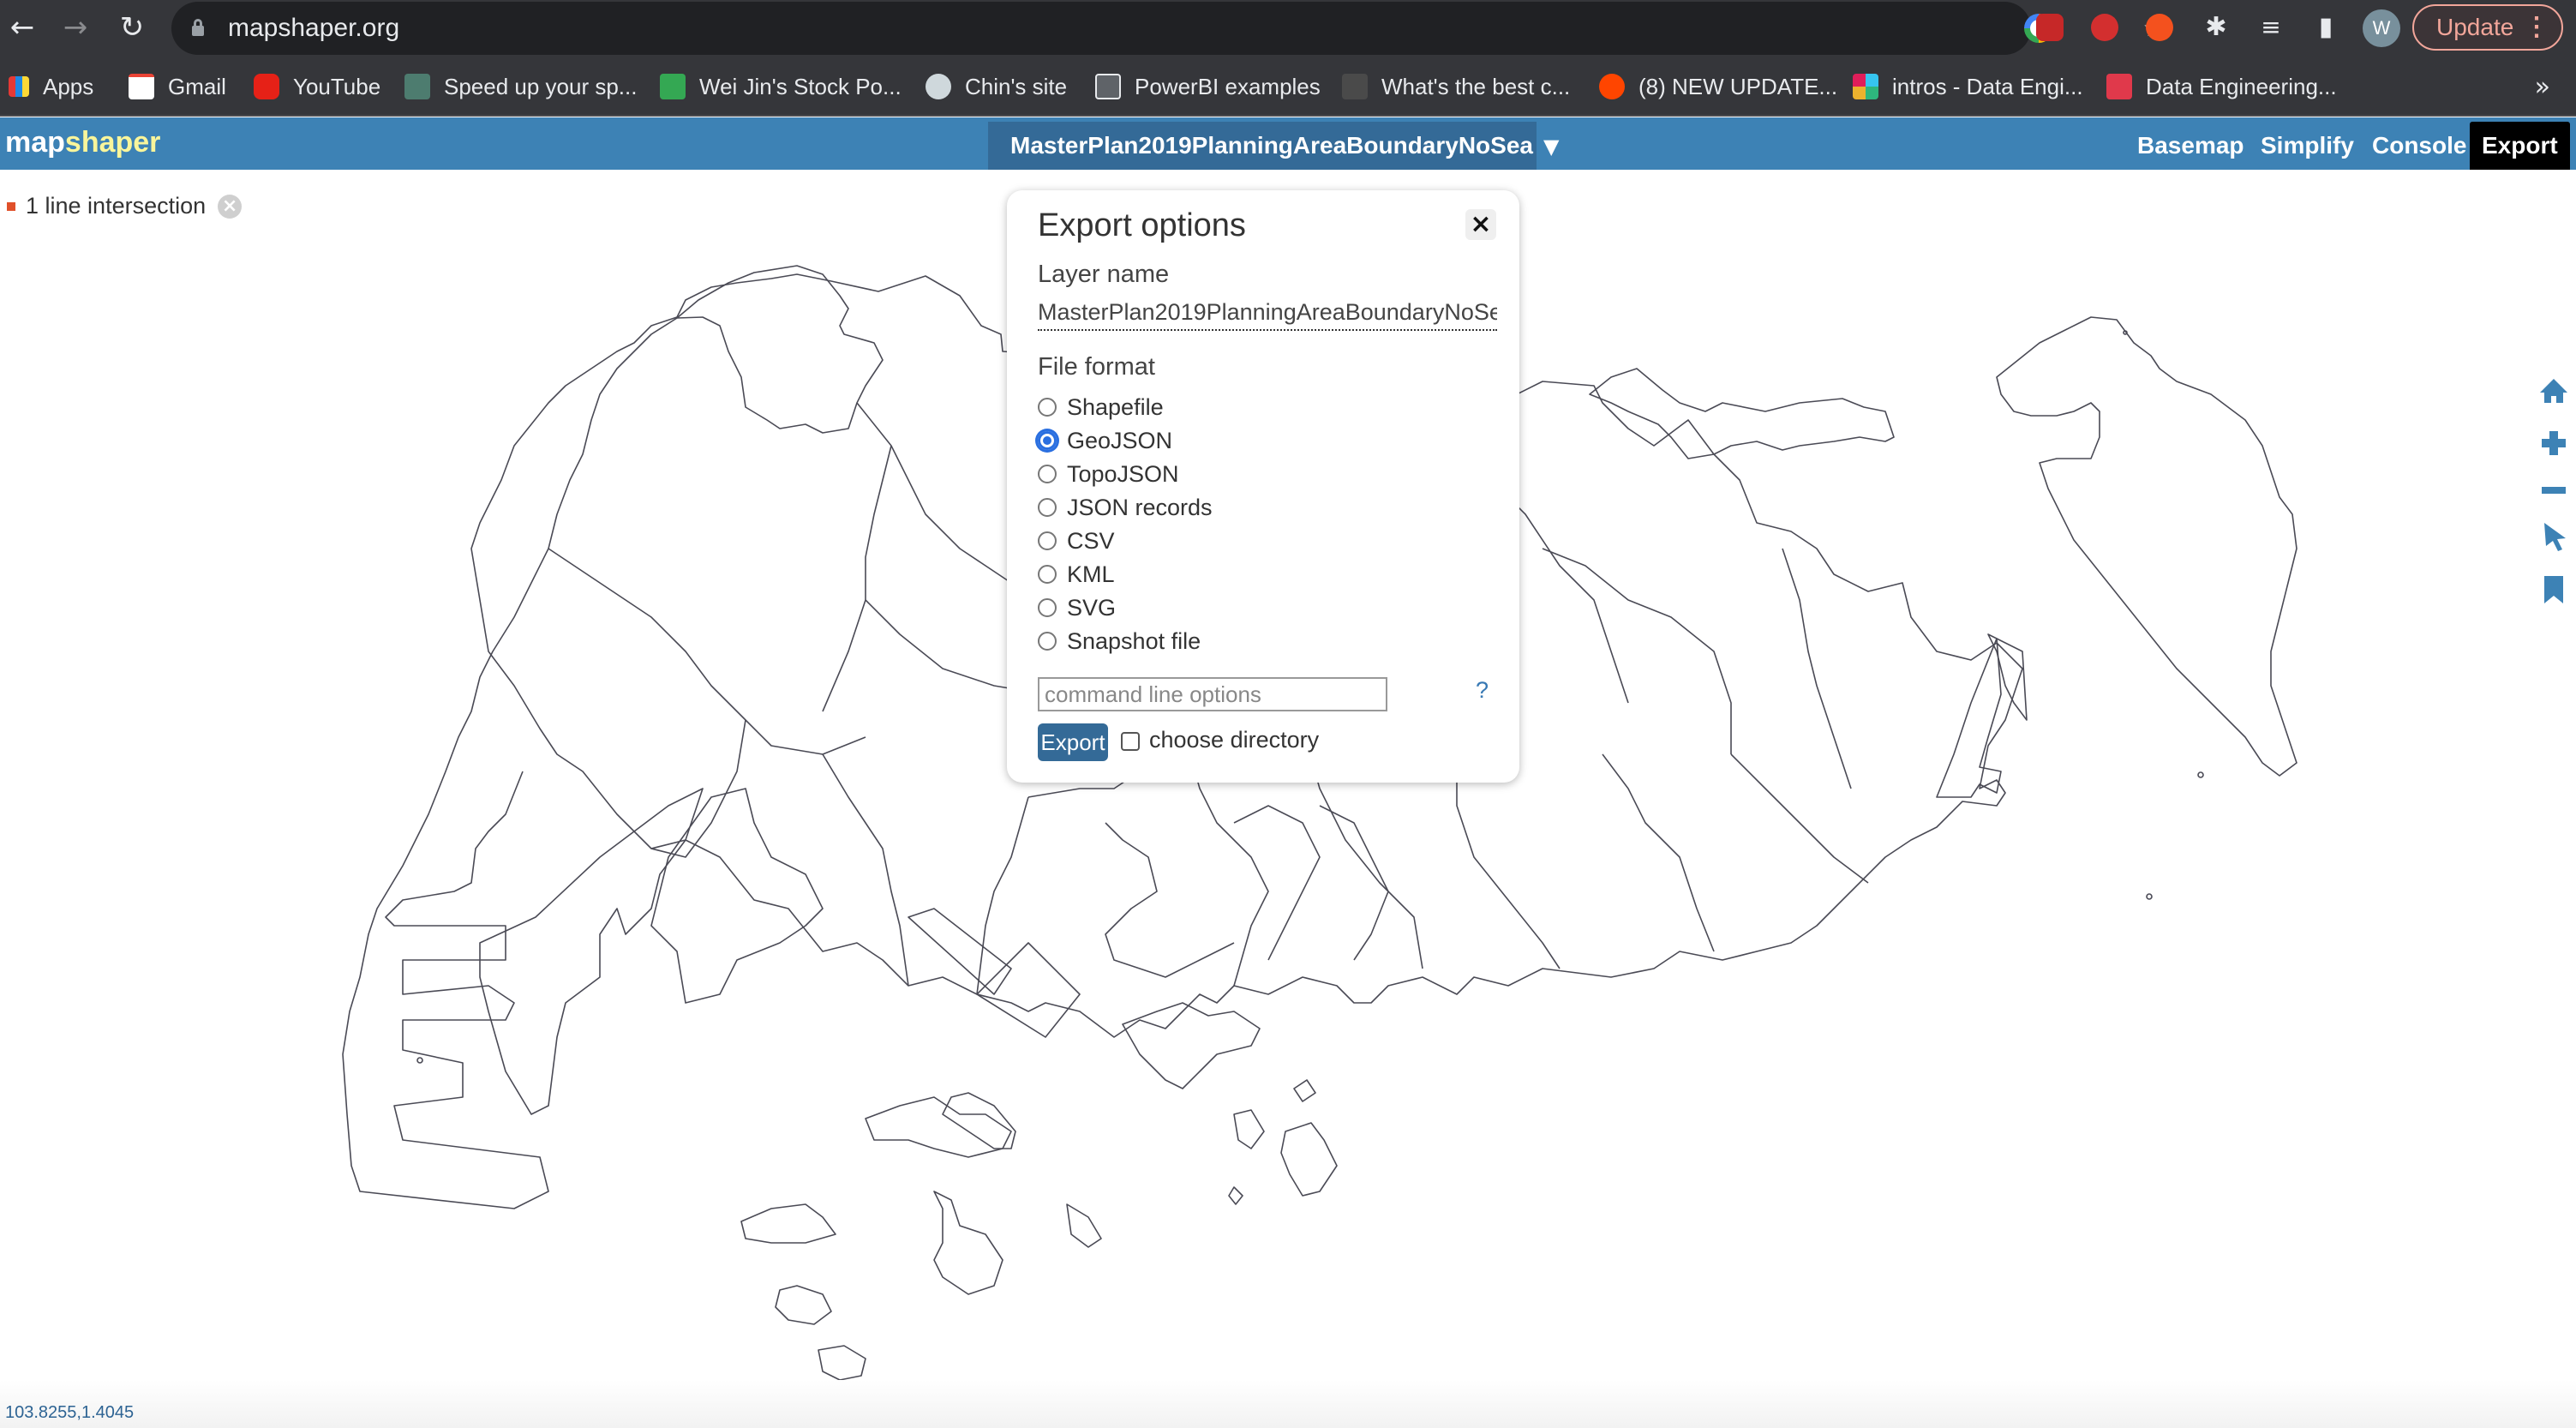 This screenshot has height=1428, width=2576. I want to click on zoom-out-icon, so click(2554, 490).